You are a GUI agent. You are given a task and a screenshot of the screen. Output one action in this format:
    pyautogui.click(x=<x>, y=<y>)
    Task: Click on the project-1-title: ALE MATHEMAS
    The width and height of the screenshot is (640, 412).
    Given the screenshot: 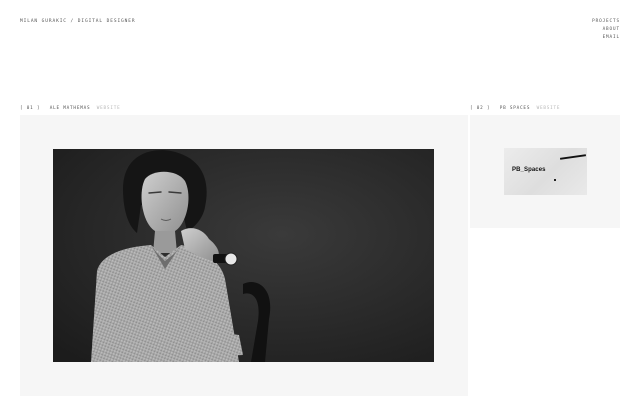 What is the action you would take?
    pyautogui.click(x=70, y=108)
    